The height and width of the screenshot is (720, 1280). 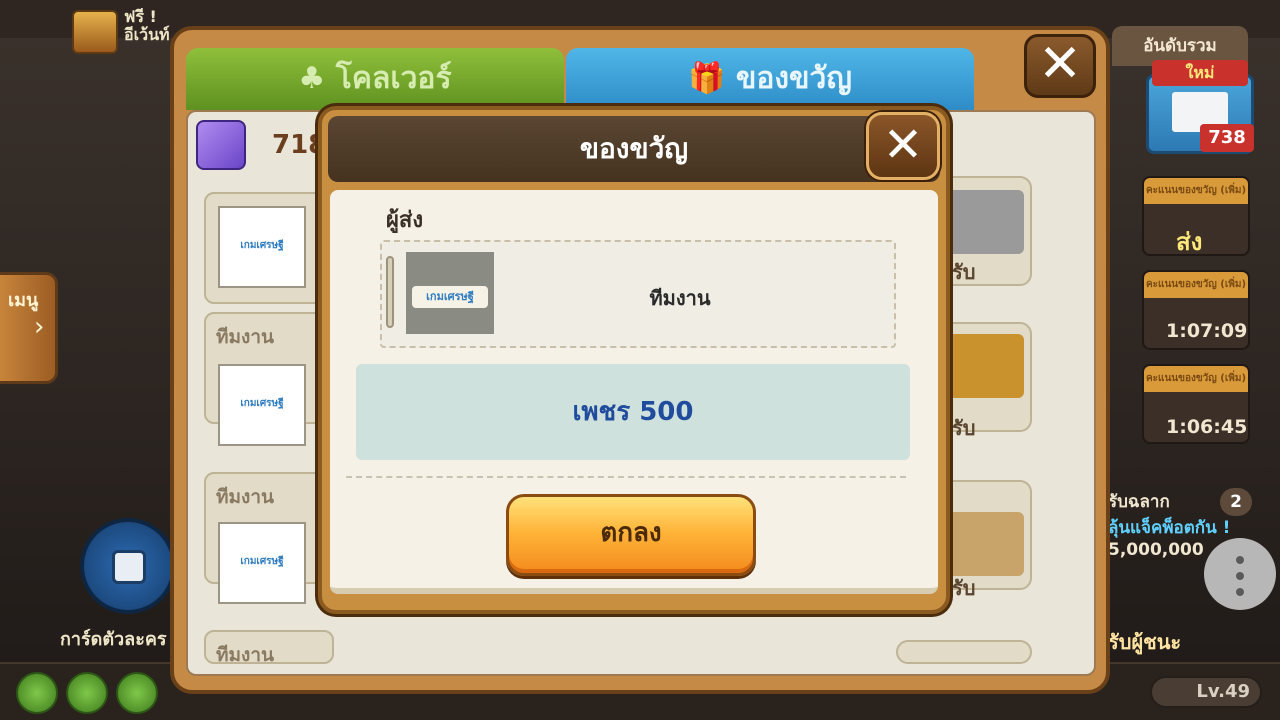 I want to click on player-level: Lv.49, so click(x=1206, y=692).